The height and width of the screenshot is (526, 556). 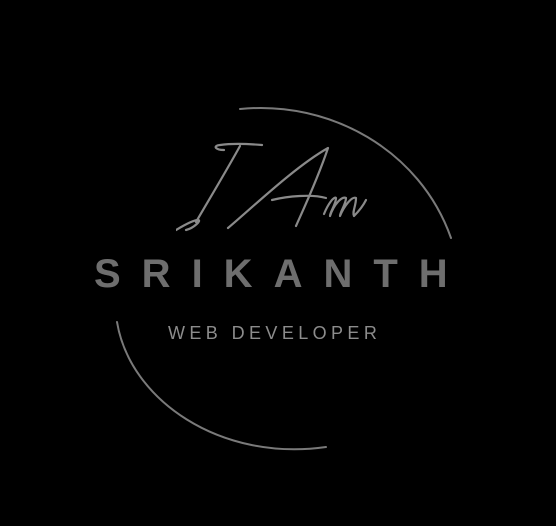 What do you see at coordinates (272, 187) in the screenshot?
I see `script-i-am-signature` at bounding box center [272, 187].